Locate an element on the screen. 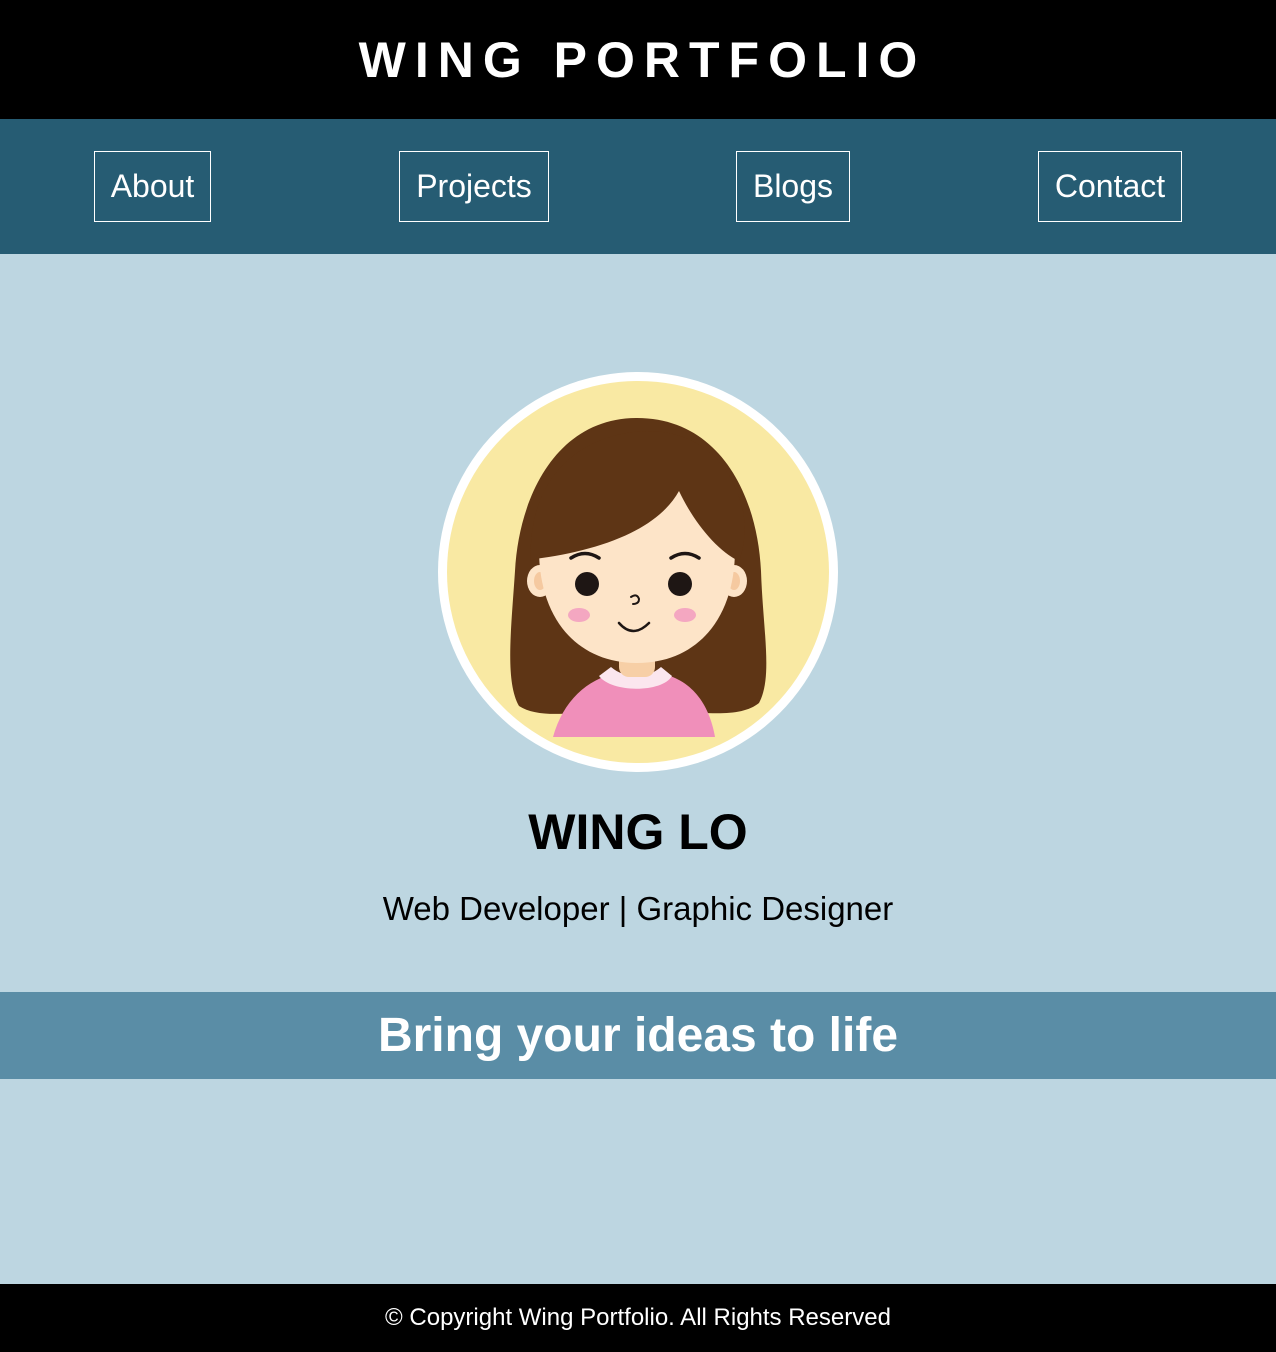 The width and height of the screenshot is (1276, 1352). nav-link-projects: Projects is located at coordinates (474, 186).